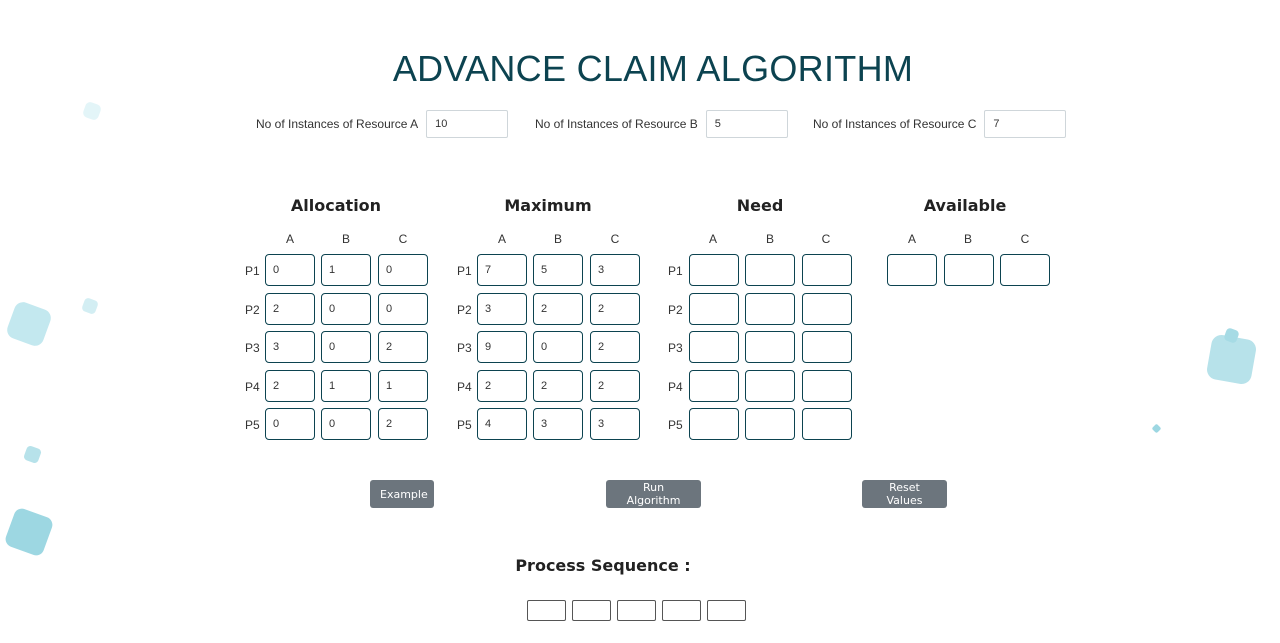 Image resolution: width=1280 pixels, height=643 pixels. Describe the element at coordinates (616, 124) in the screenshot. I see `resource-b-label: No of Instances of Resource B` at that location.